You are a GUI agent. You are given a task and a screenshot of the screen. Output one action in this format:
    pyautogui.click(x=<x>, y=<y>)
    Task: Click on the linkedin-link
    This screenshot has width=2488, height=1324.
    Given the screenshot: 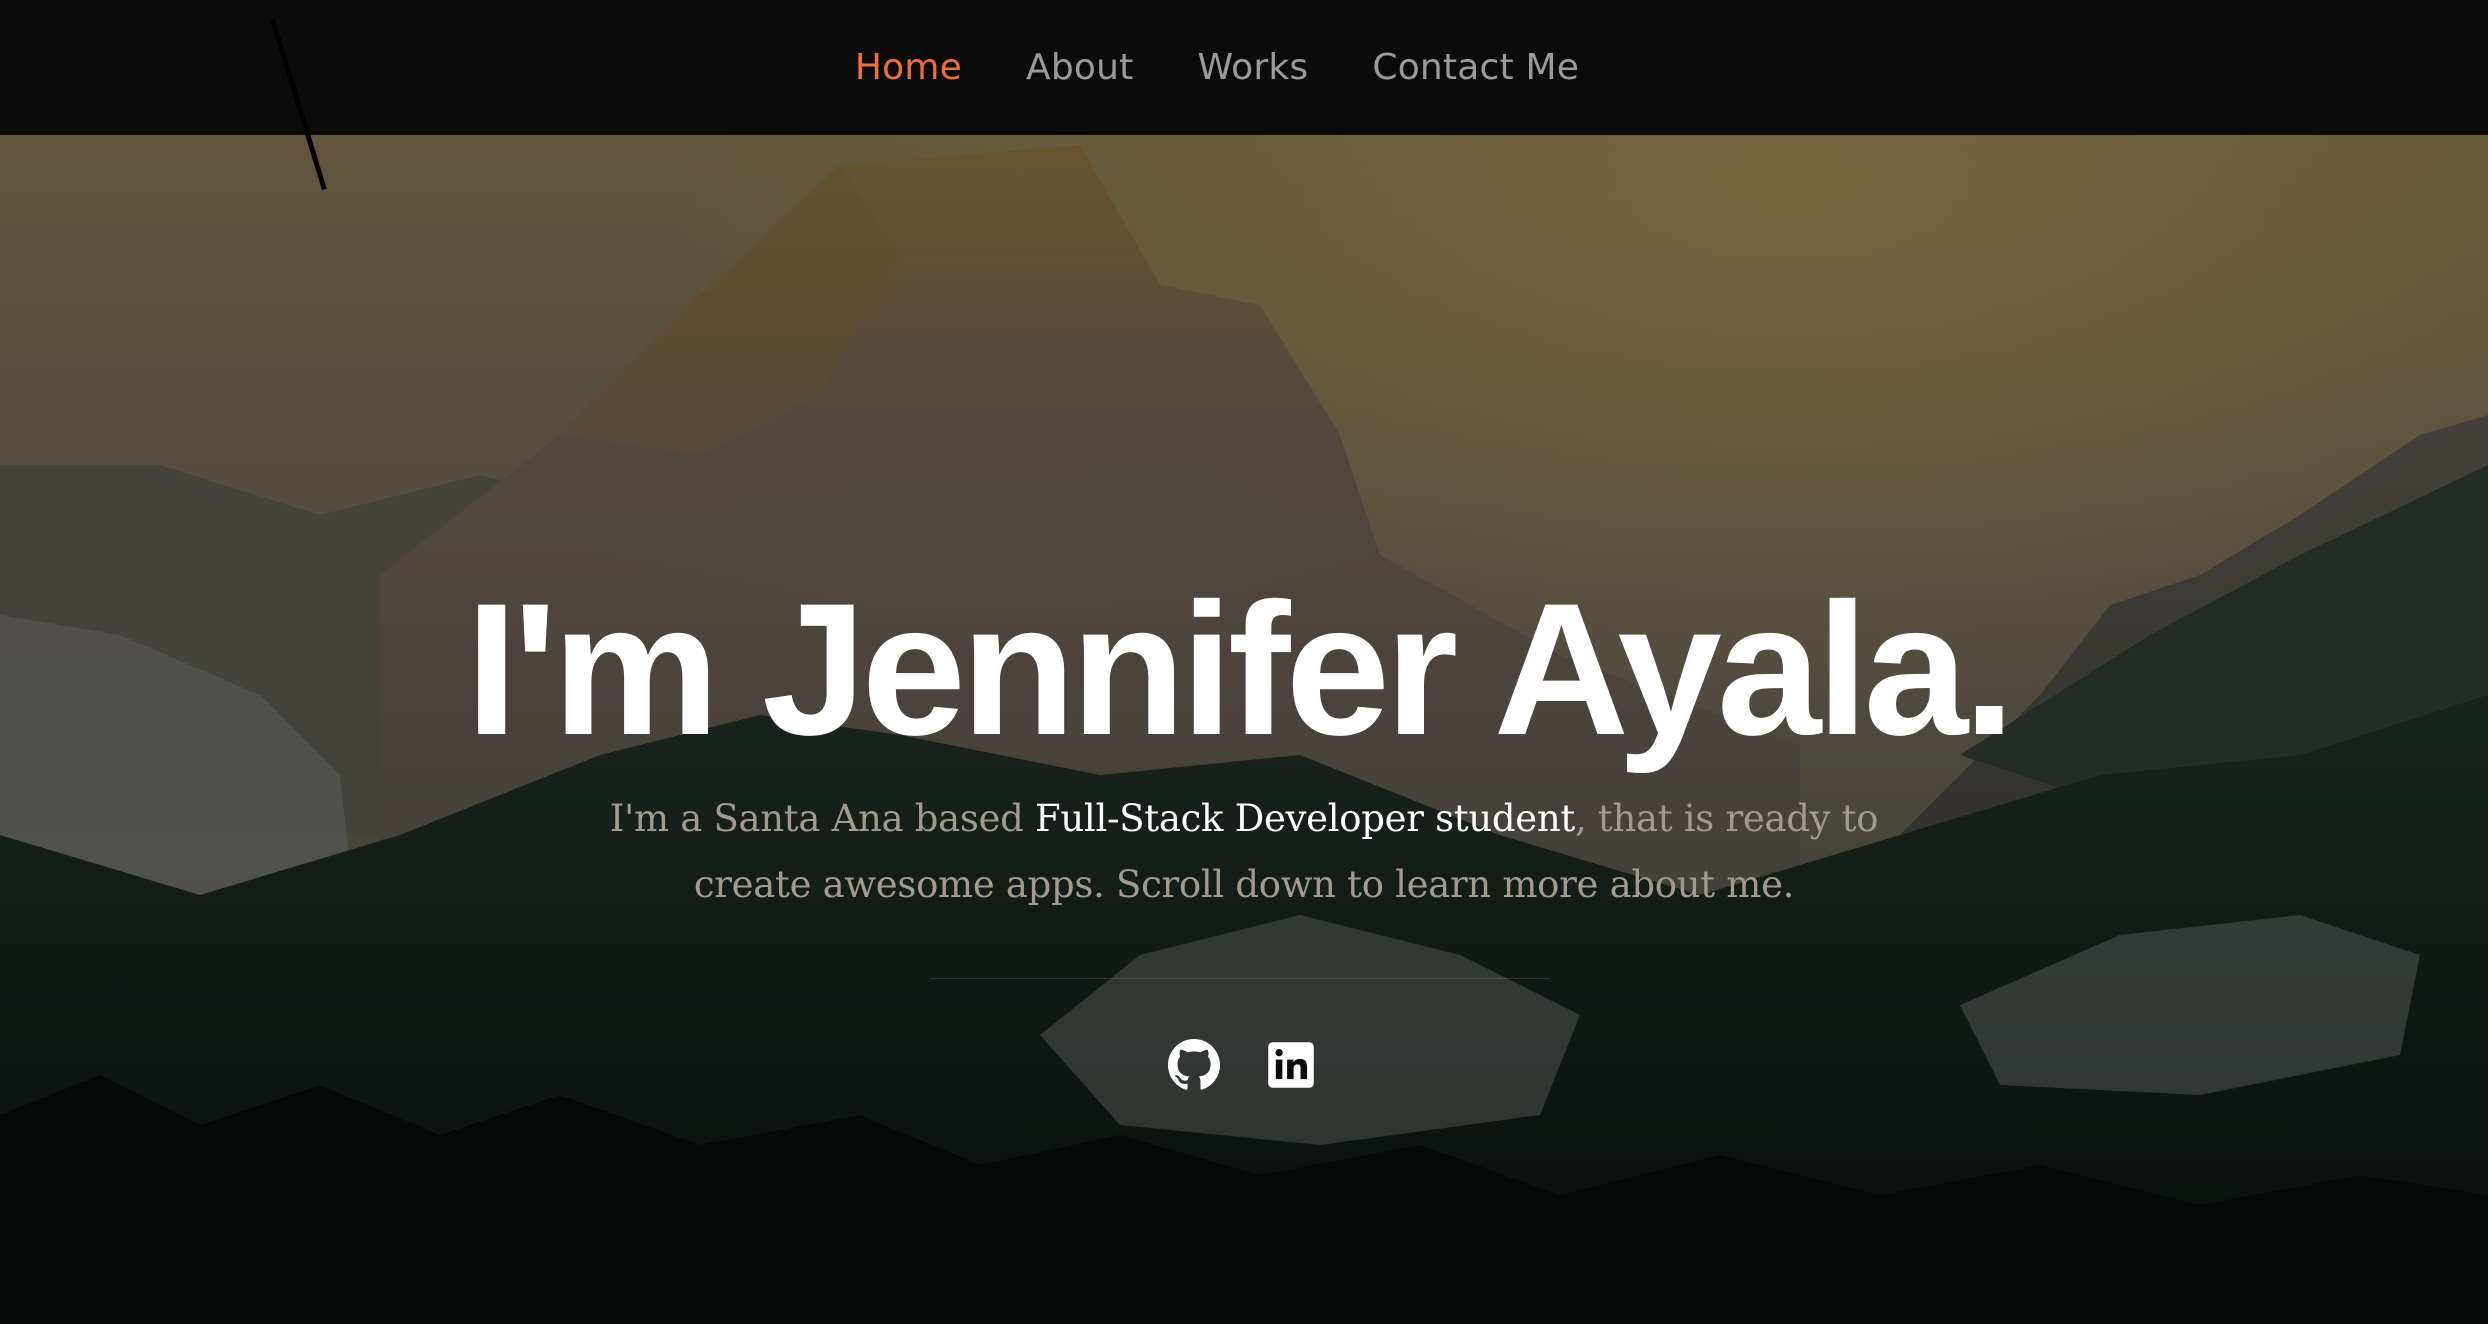 What is the action you would take?
    pyautogui.click(x=1291, y=1065)
    